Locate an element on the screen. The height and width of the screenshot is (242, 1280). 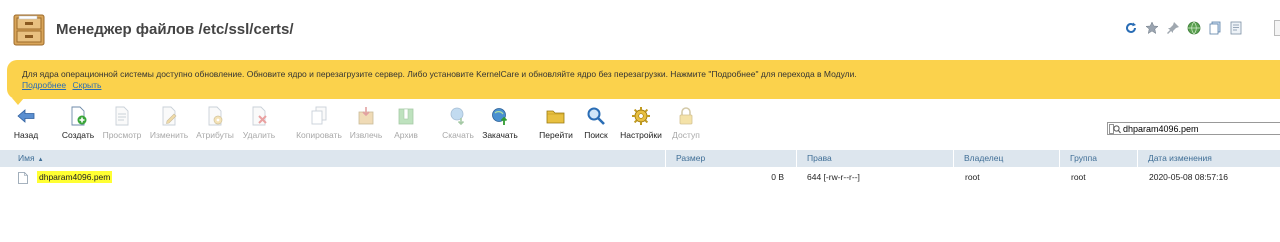
file-group: root is located at coordinates (1078, 177).